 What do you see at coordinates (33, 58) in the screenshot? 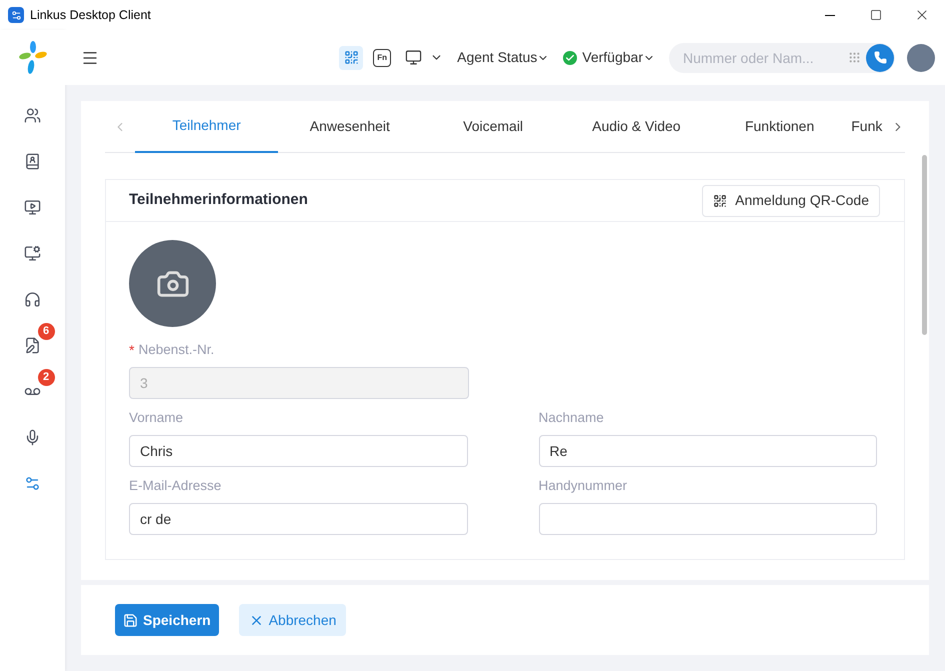
I see `logo-icon` at bounding box center [33, 58].